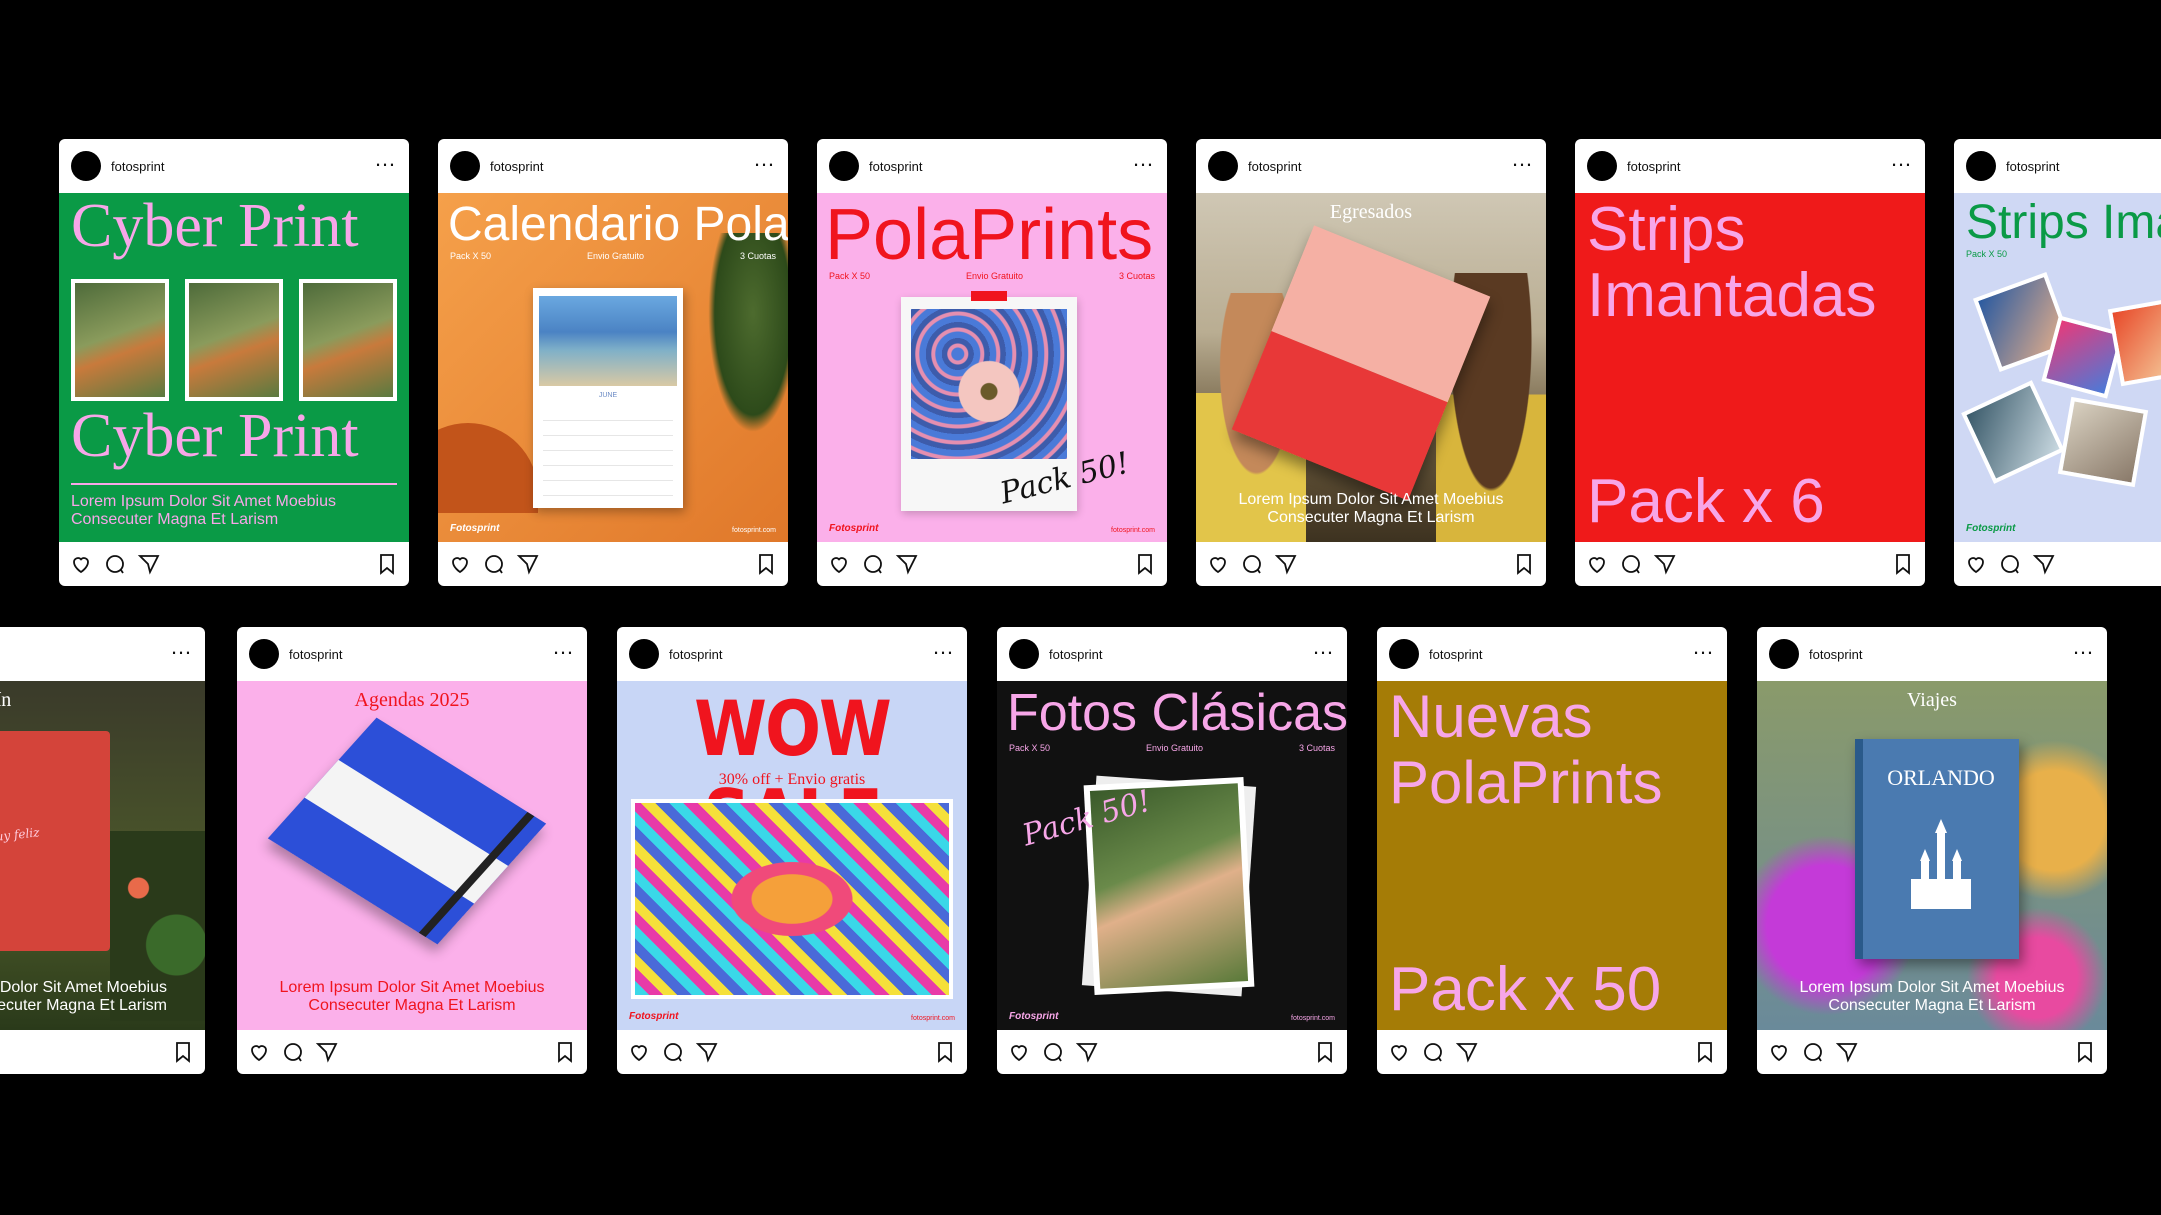 Image resolution: width=2161 pixels, height=1215 pixels. Describe the element at coordinates (1750, 362) in the screenshot. I see `post-strips-imantadas: fotosprint … Strips Imantadas Pack x 6` at that location.